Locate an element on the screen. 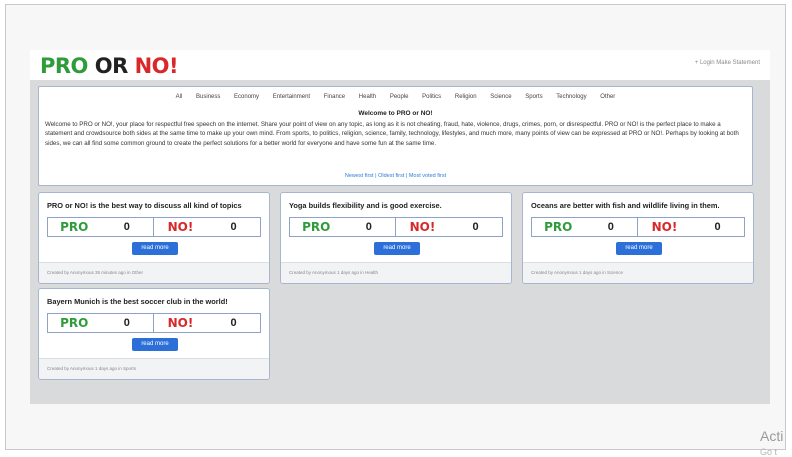 The width and height of the screenshot is (792, 457). site-logo: PRO OR NO! is located at coordinates (109, 66).